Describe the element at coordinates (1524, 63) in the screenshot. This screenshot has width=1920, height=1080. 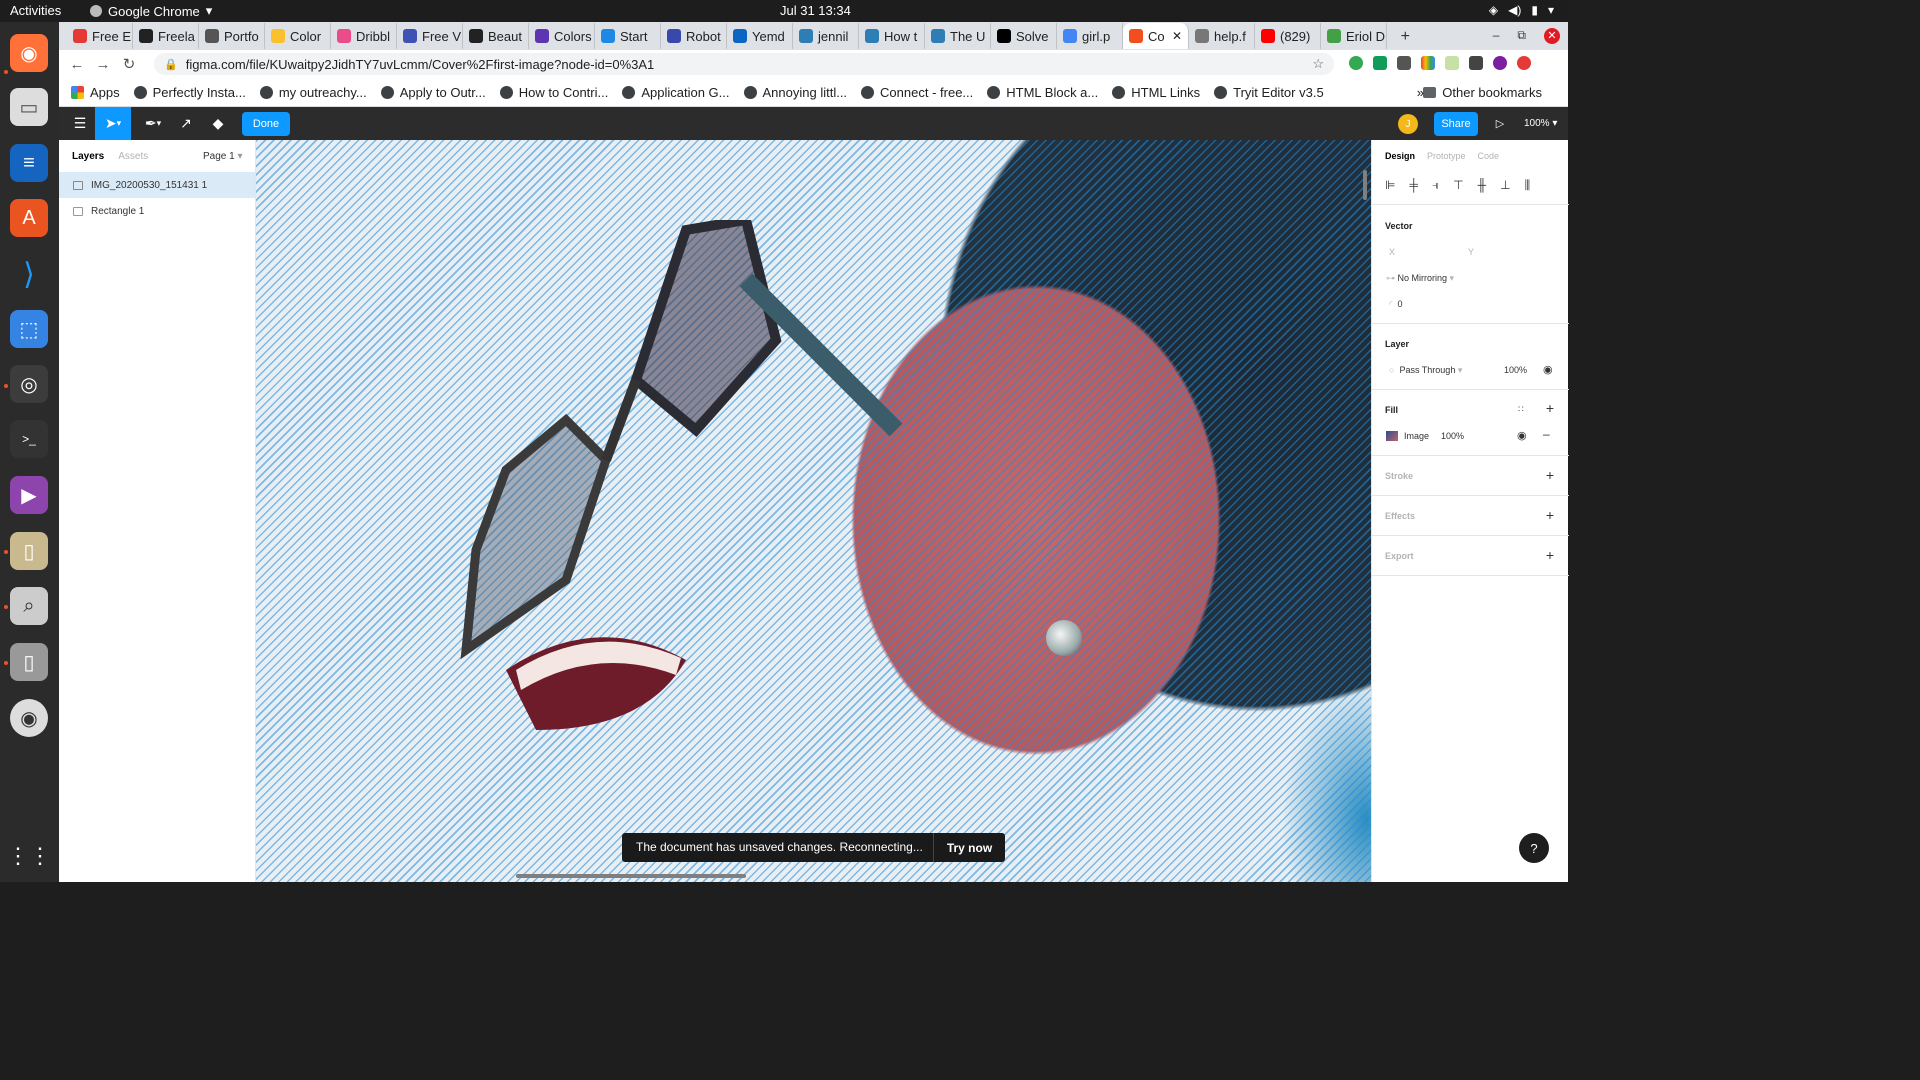
I see `adblock-icon` at that location.